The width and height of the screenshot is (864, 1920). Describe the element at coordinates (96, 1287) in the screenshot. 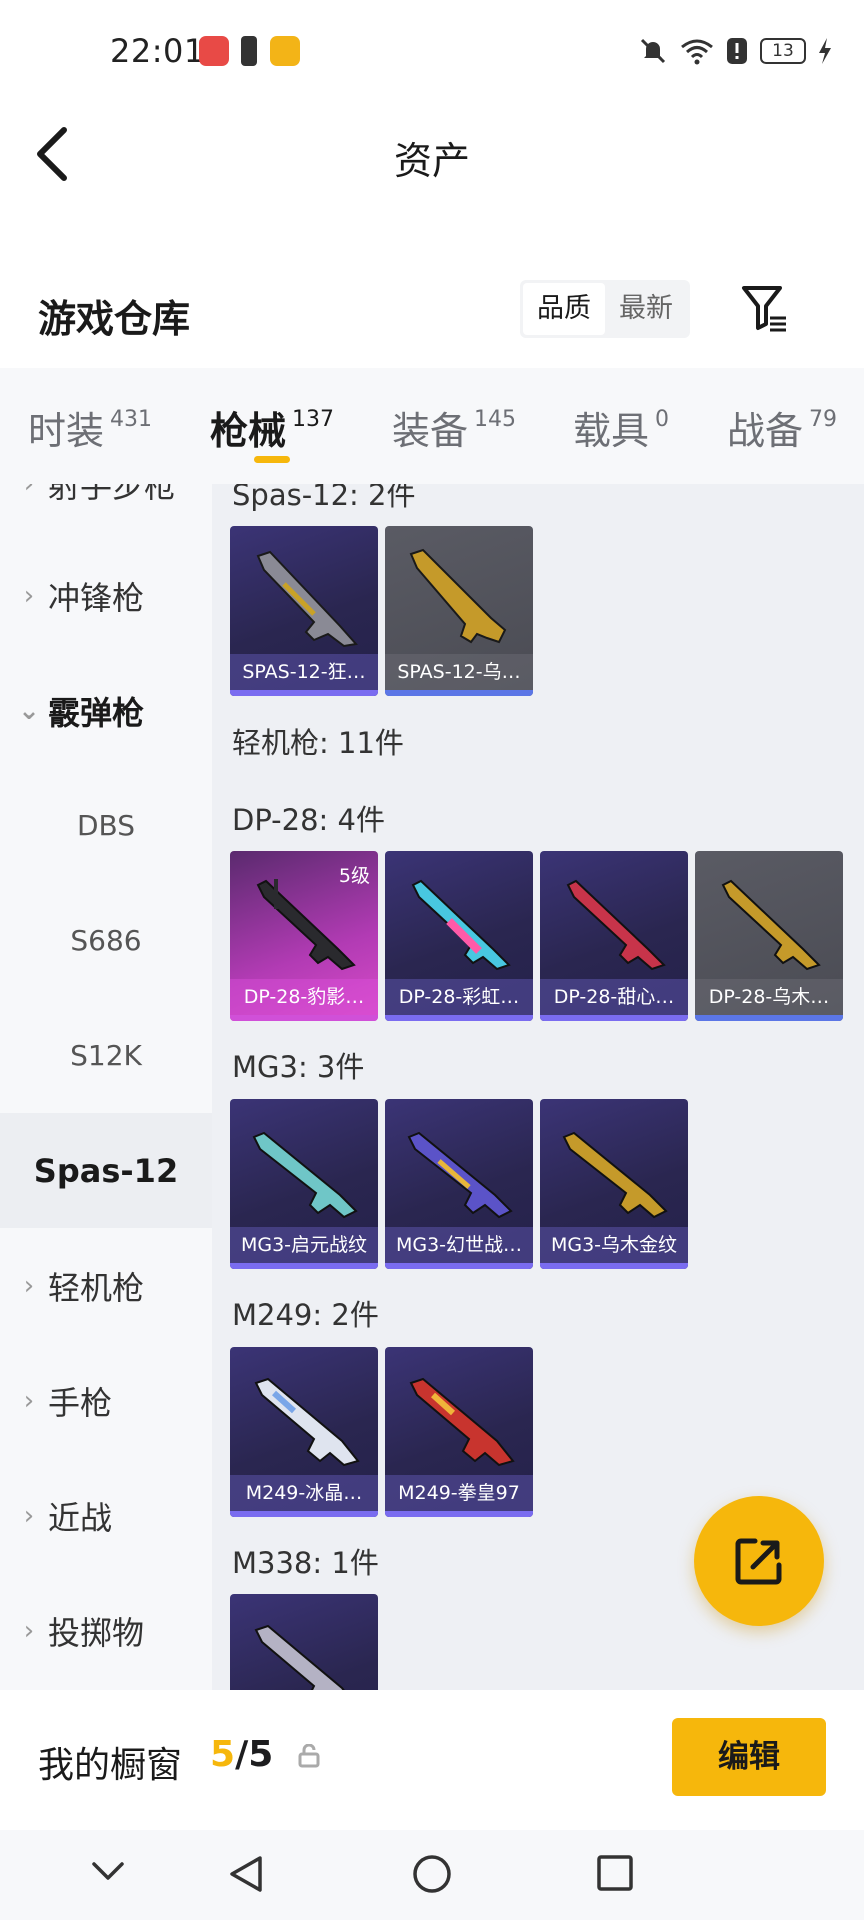

I see `sidebar-item-label: 轻机枪` at that location.